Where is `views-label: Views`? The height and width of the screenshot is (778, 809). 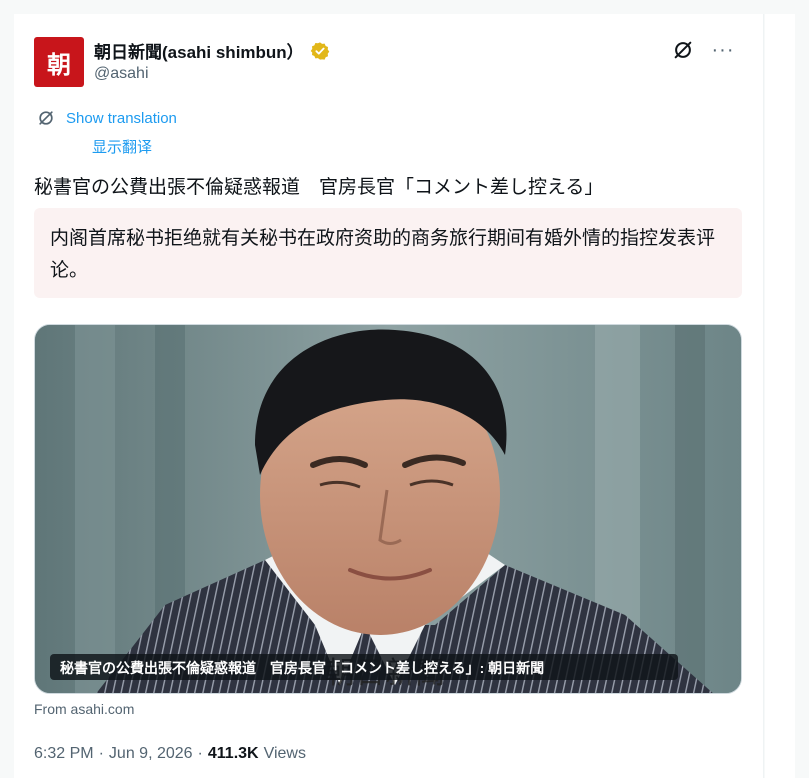 views-label: Views is located at coordinates (284, 753).